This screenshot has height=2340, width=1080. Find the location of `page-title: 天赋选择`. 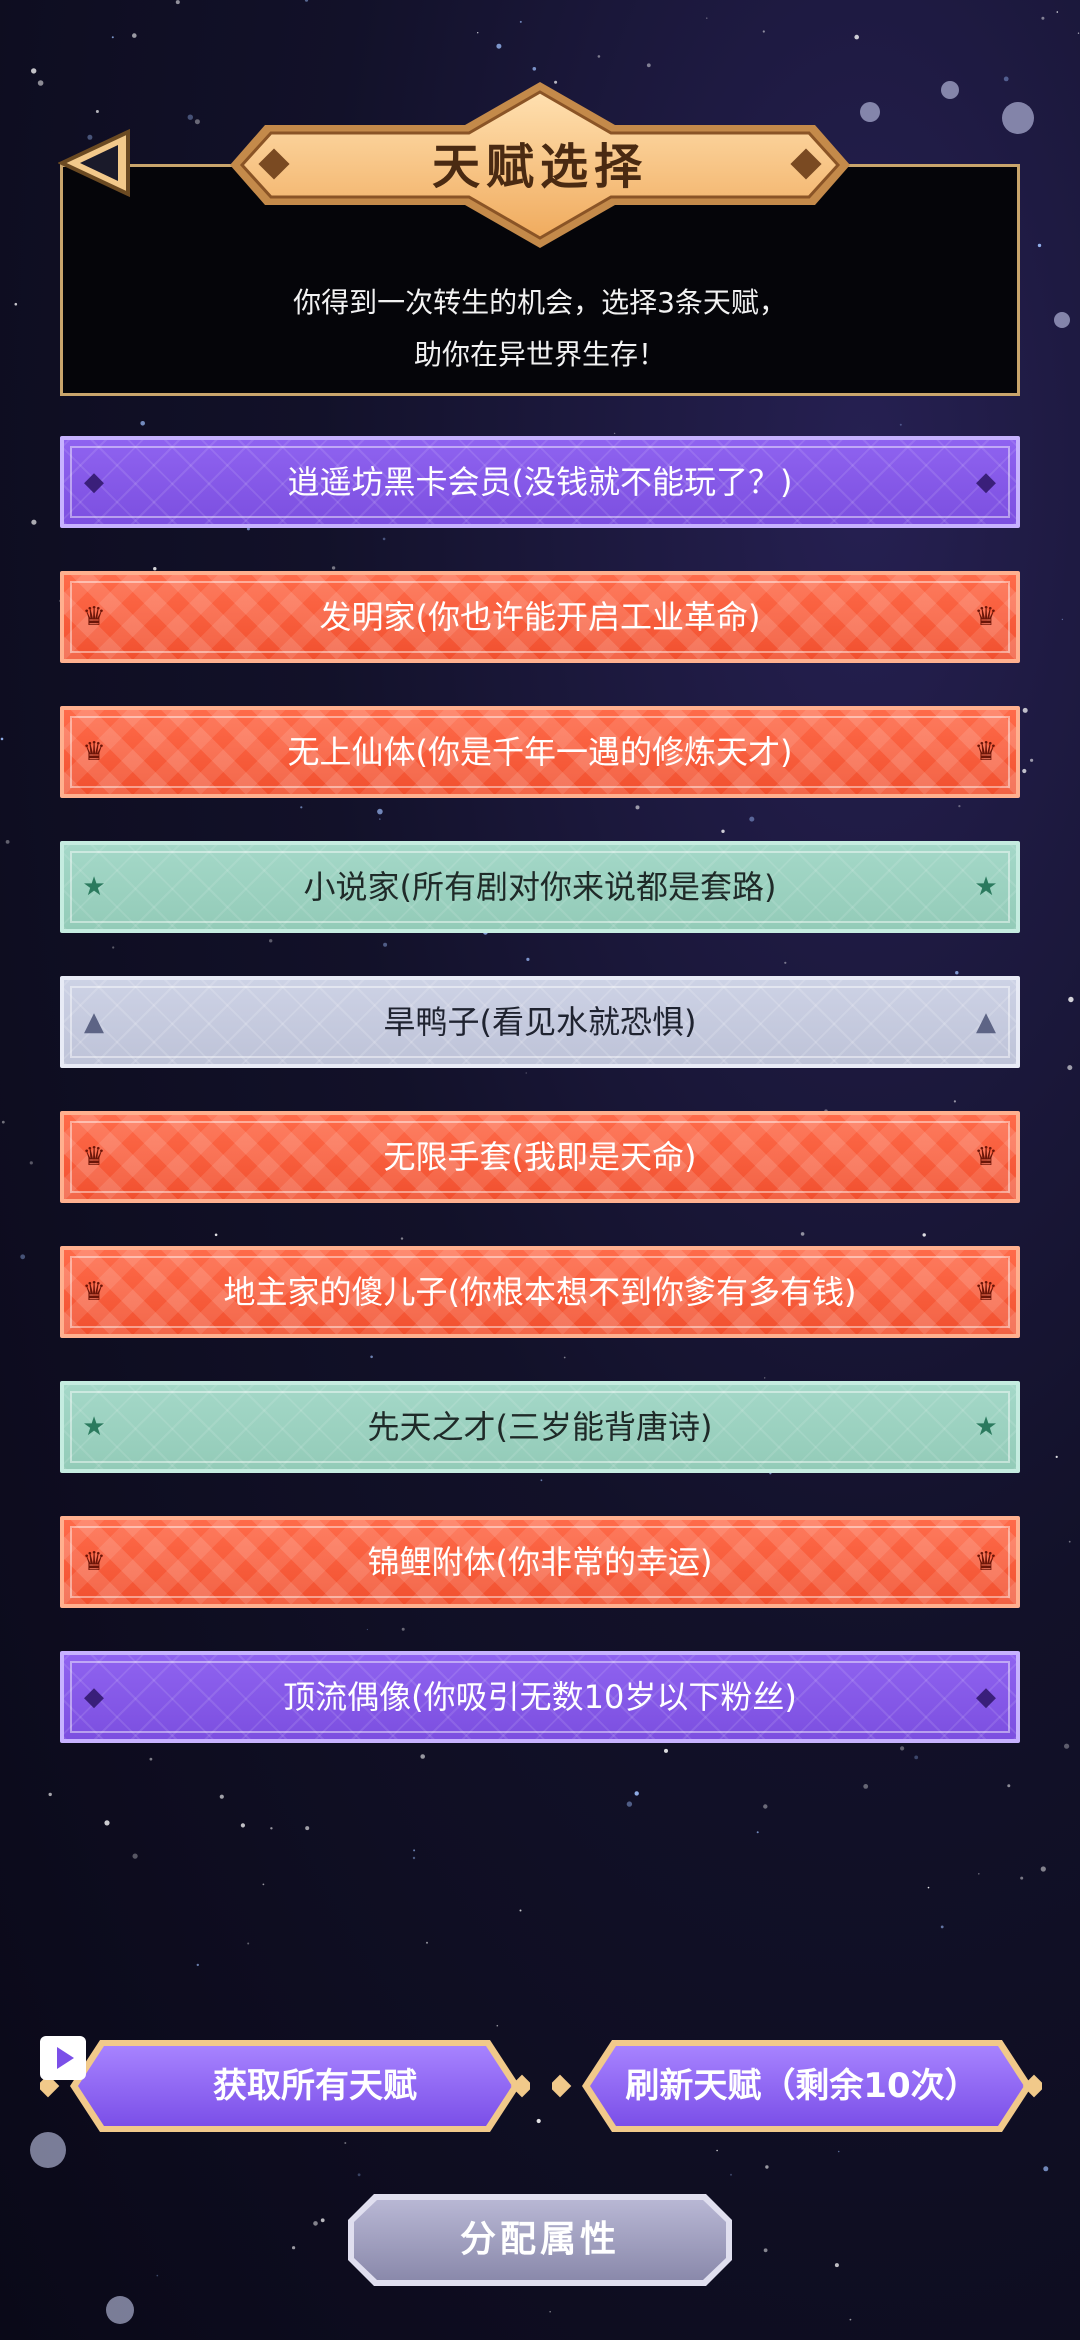

page-title: 天赋选择 is located at coordinates (539, 167).